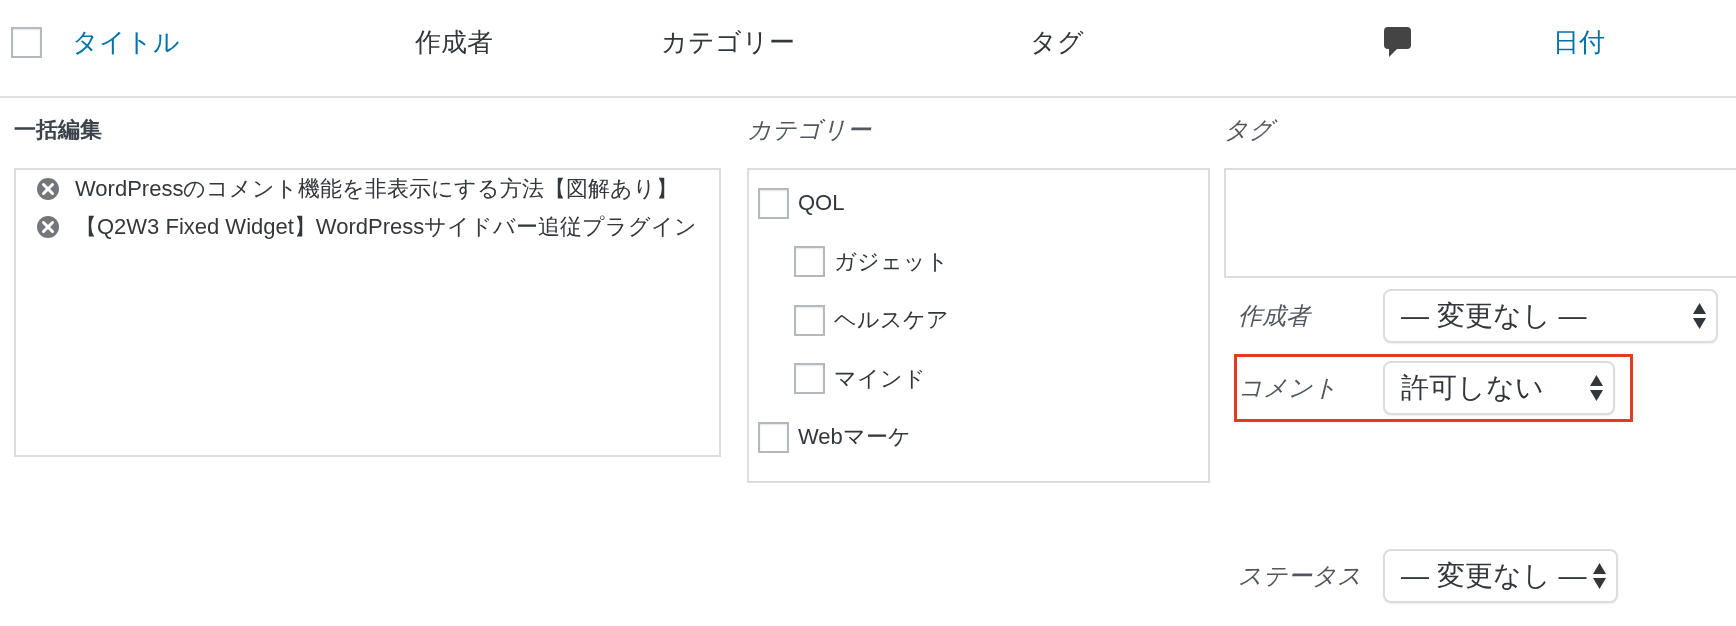 The width and height of the screenshot is (1736, 626). I want to click on category-label: マインド, so click(880, 378).